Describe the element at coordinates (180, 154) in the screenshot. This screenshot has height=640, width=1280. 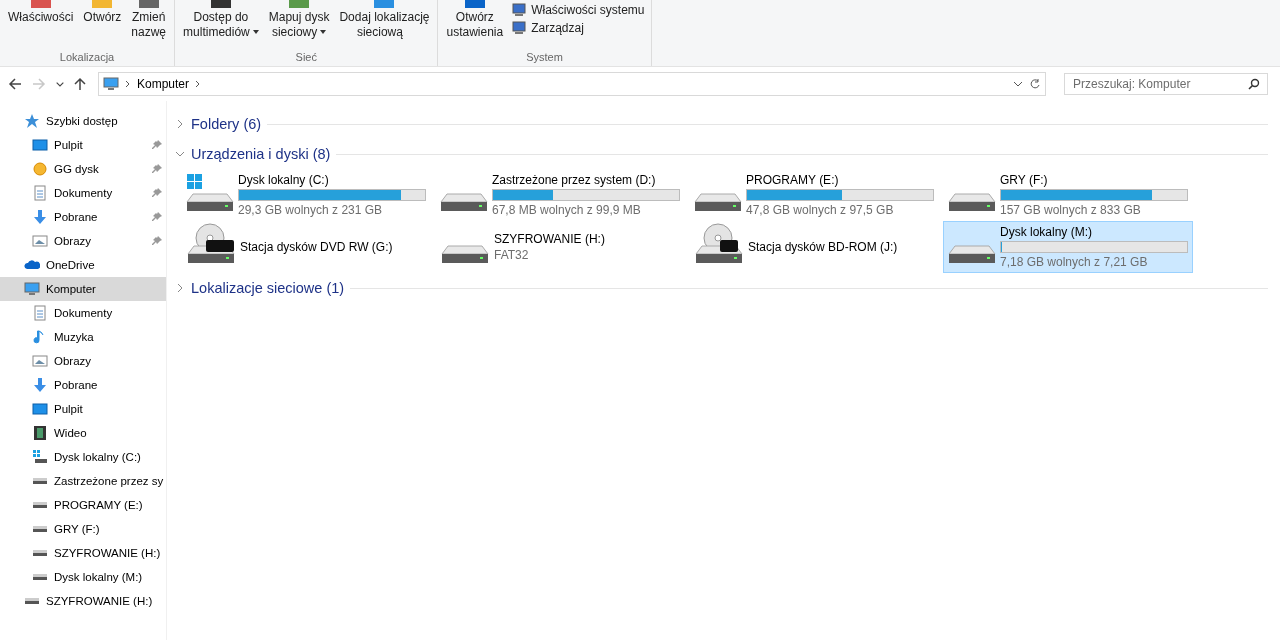
I see `collapse-icon` at that location.